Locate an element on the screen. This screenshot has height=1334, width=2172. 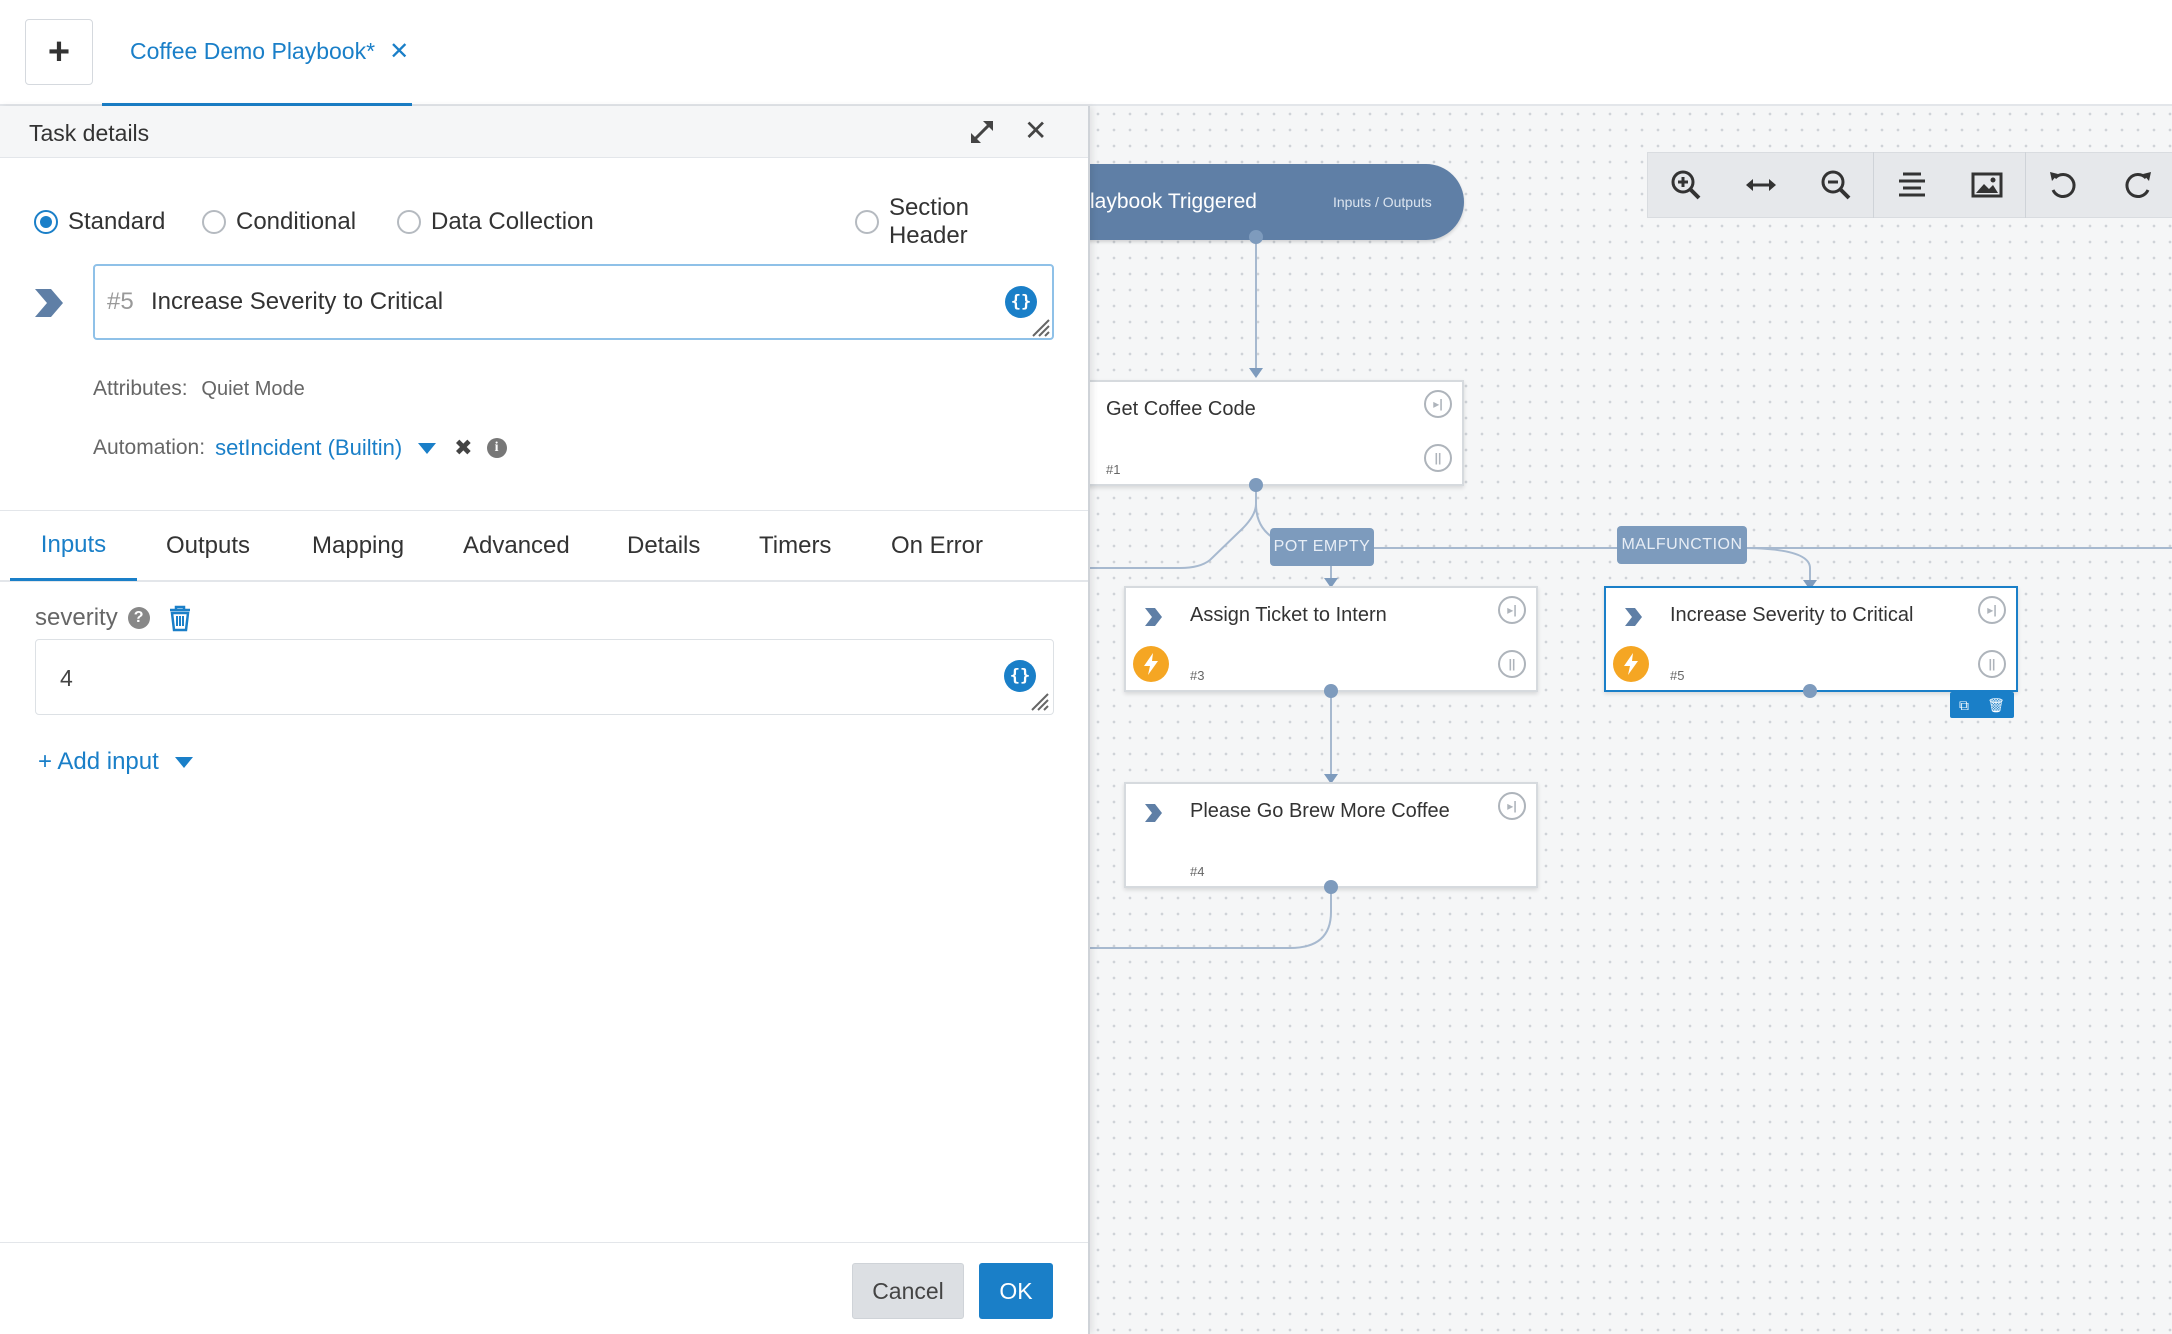
automation-label: Automation: is located at coordinates (149, 447).